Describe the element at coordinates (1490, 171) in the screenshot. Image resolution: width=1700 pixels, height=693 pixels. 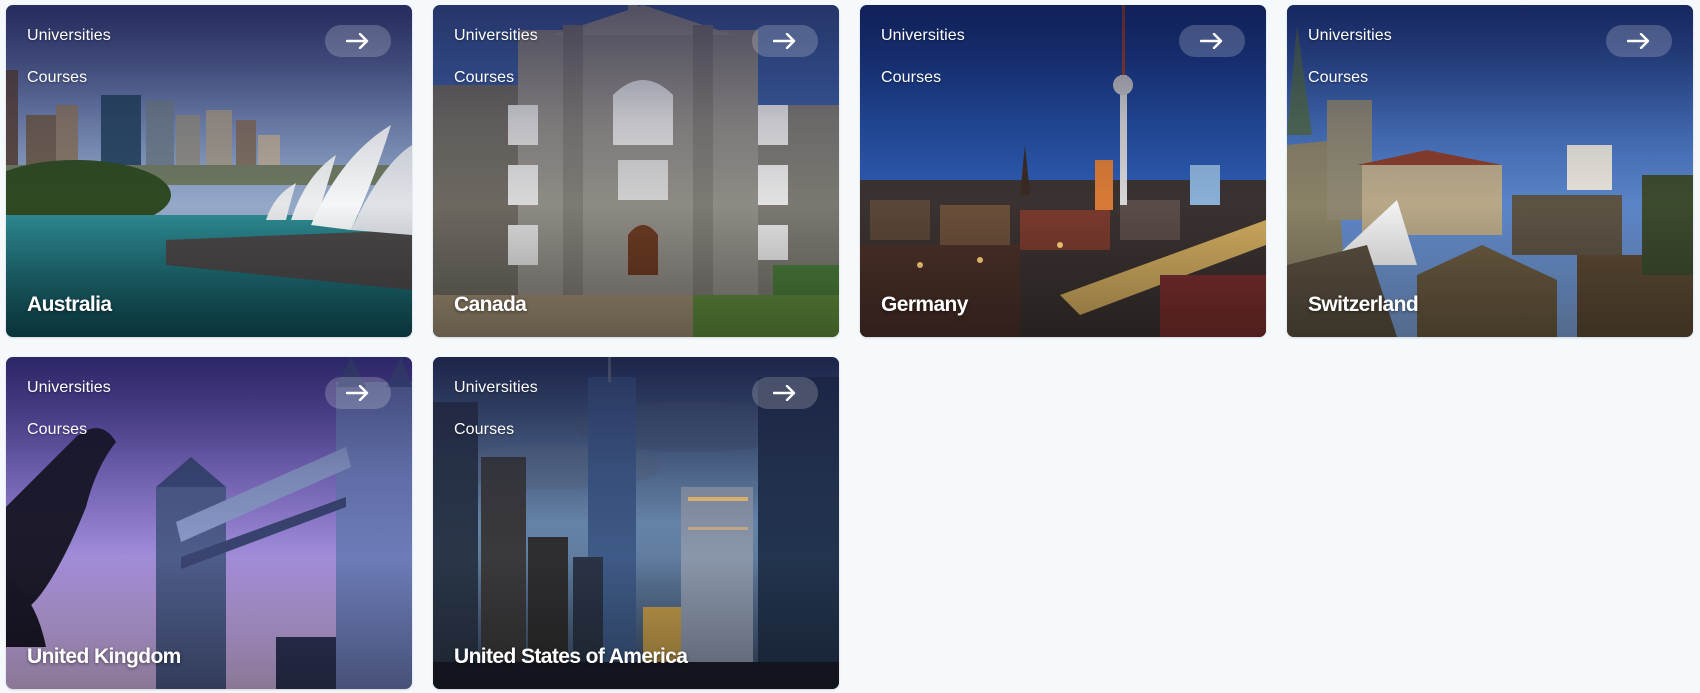
I see `country-card-switzerland: Universities Courses Switzerland` at that location.